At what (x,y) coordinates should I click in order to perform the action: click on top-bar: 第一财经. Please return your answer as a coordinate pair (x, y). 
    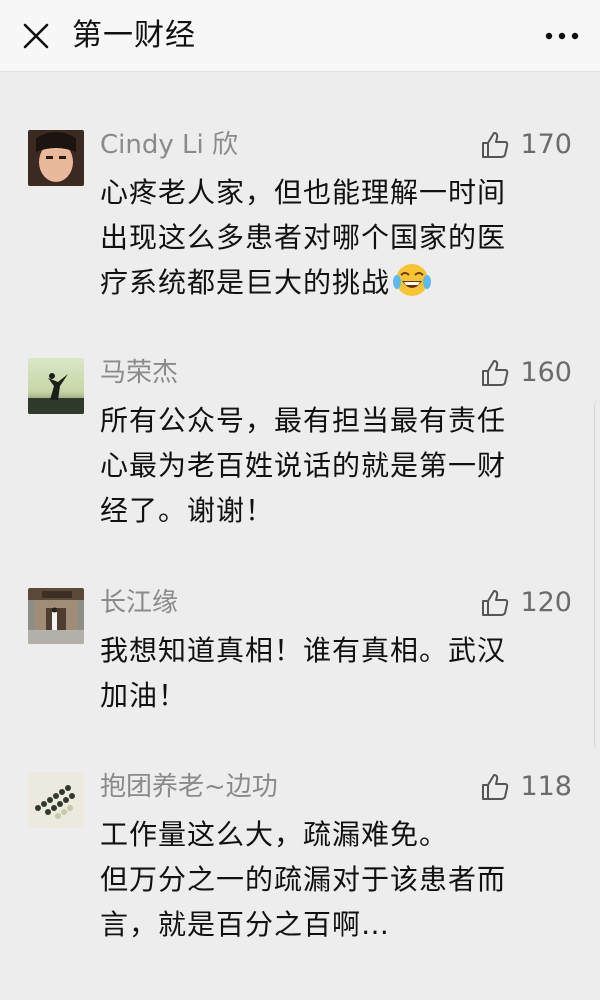
    Looking at the image, I should click on (300, 36).